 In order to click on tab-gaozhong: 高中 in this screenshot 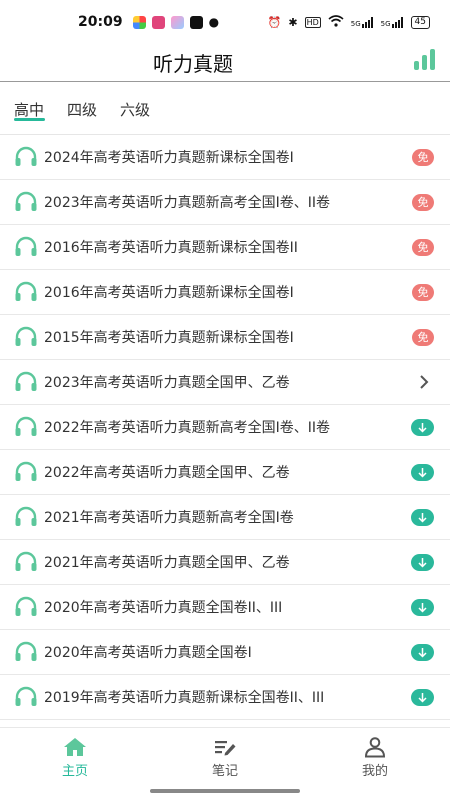, I will do `click(29, 109)`.